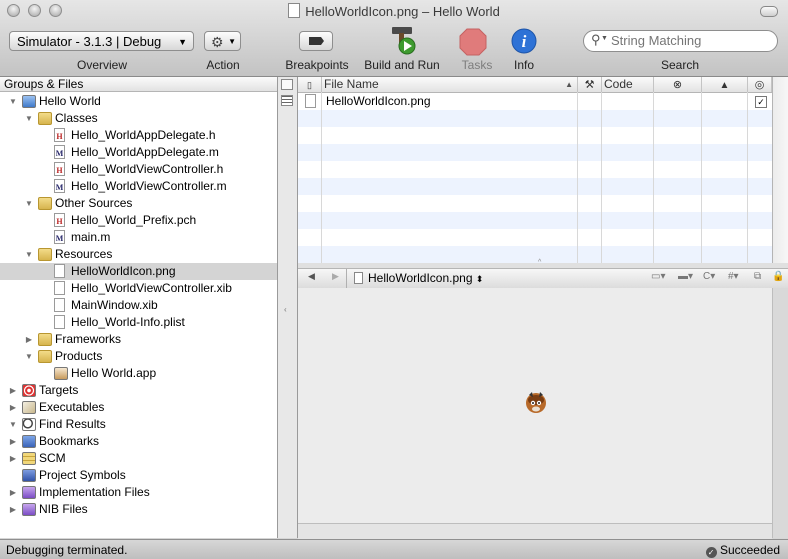 This screenshot has width=788, height=559. I want to click on warnings-column-header: ▲, so click(725, 84).